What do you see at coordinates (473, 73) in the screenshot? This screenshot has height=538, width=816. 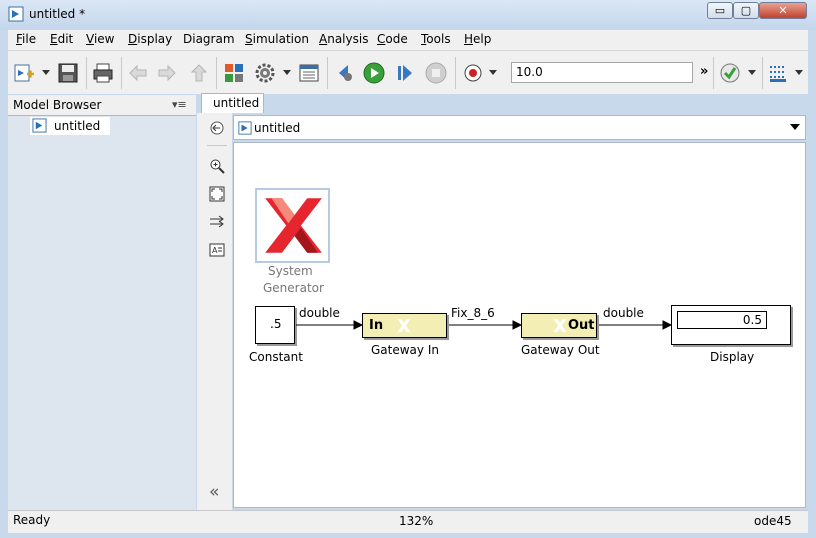 I see `record-icon` at bounding box center [473, 73].